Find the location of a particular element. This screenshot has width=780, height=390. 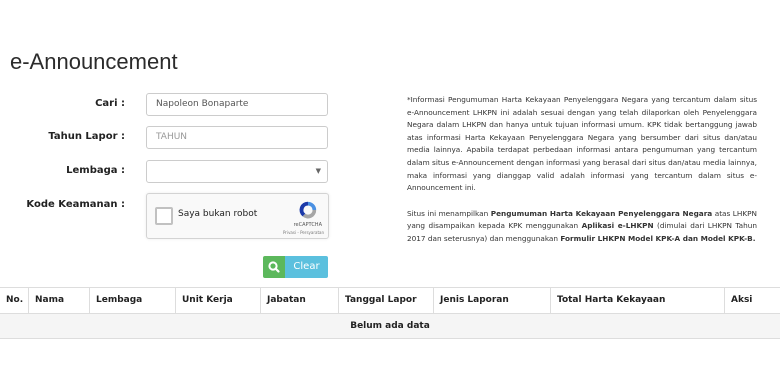

lembaga-label: Lembaga : is located at coordinates (95, 170).